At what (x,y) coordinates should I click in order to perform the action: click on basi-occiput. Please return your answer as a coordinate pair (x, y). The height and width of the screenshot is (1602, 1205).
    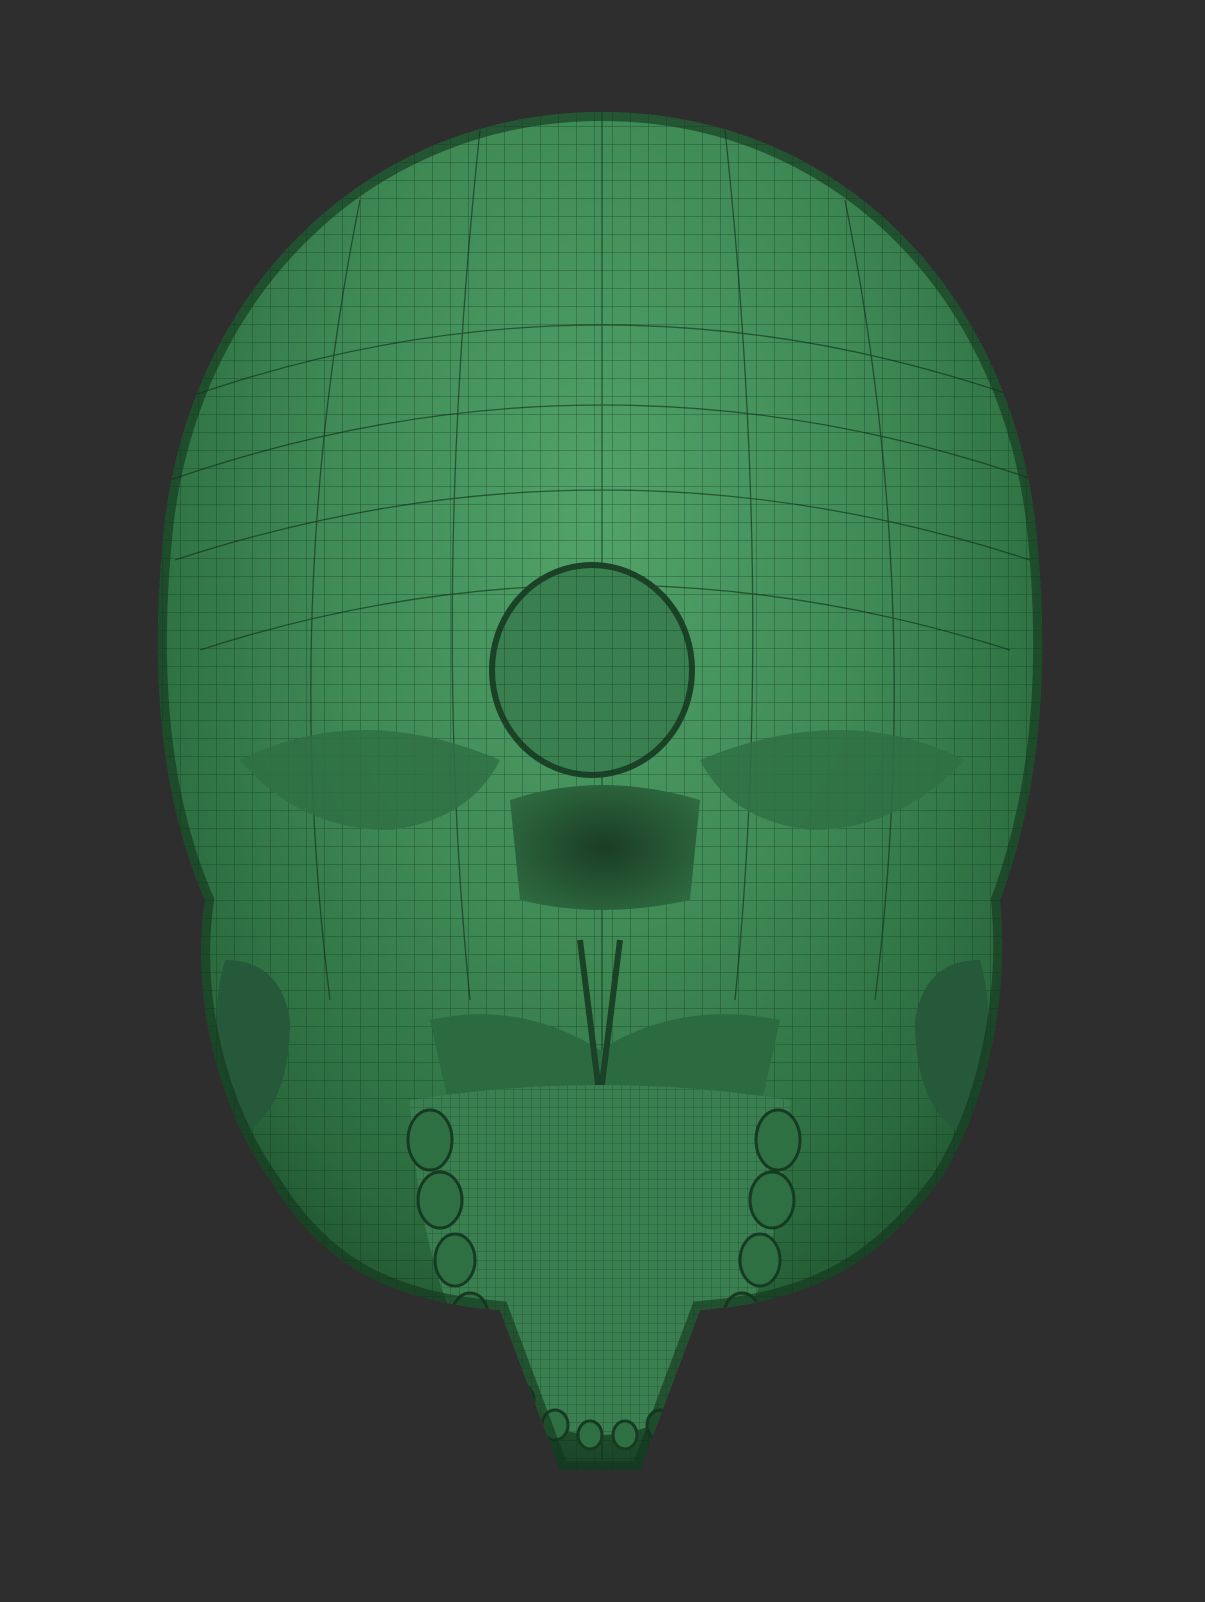
    Looking at the image, I should click on (605, 847).